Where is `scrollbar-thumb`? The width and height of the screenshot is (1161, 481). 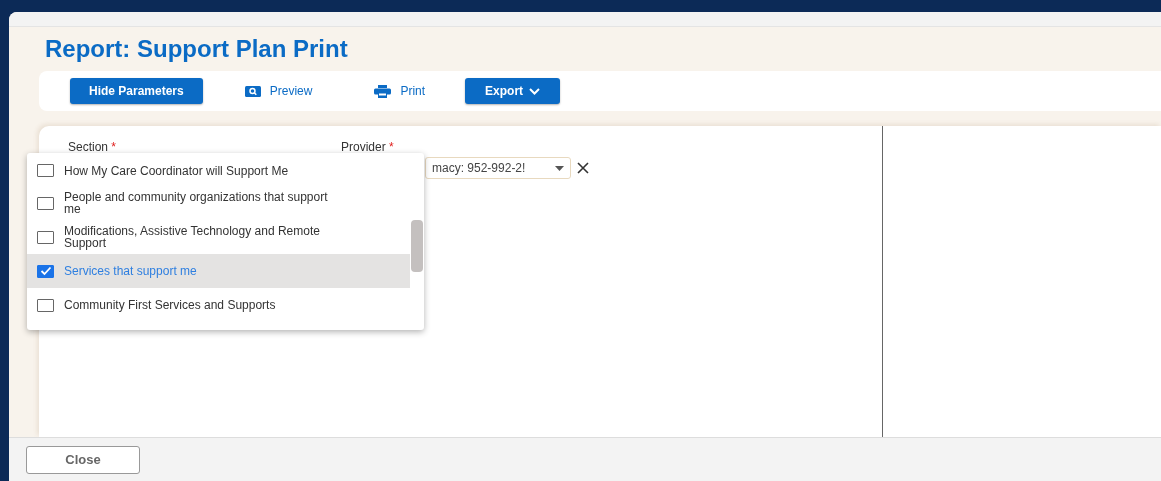
scrollbar-thumb is located at coordinates (417, 246).